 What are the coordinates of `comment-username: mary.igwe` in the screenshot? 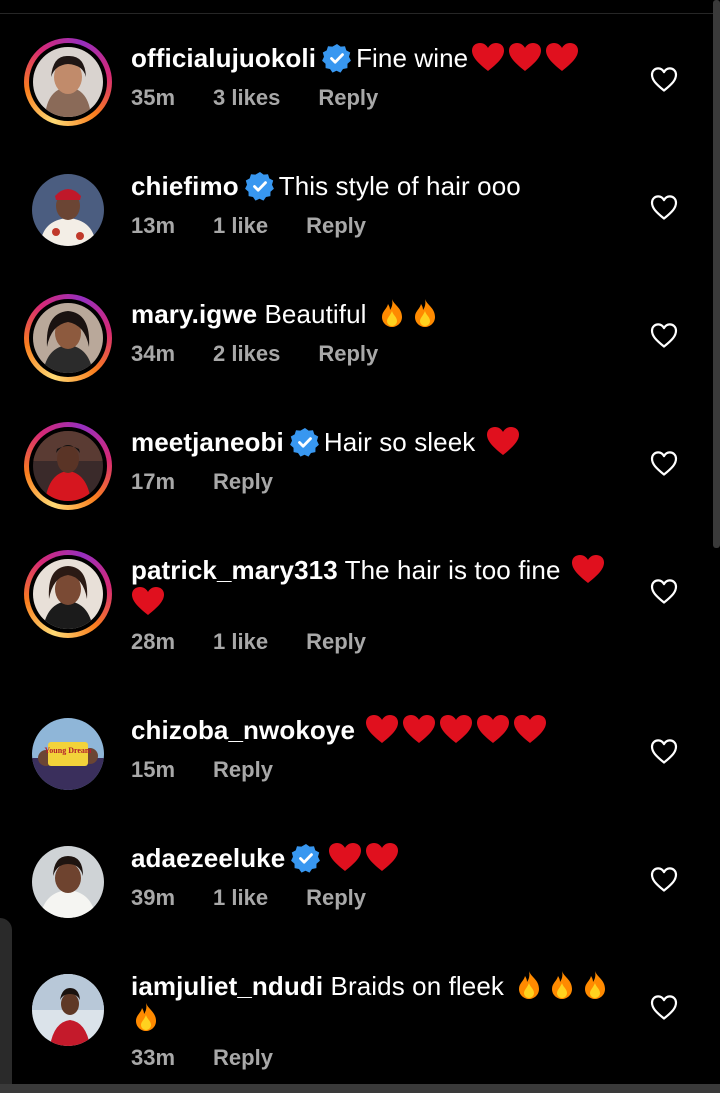 It's located at (194, 314).